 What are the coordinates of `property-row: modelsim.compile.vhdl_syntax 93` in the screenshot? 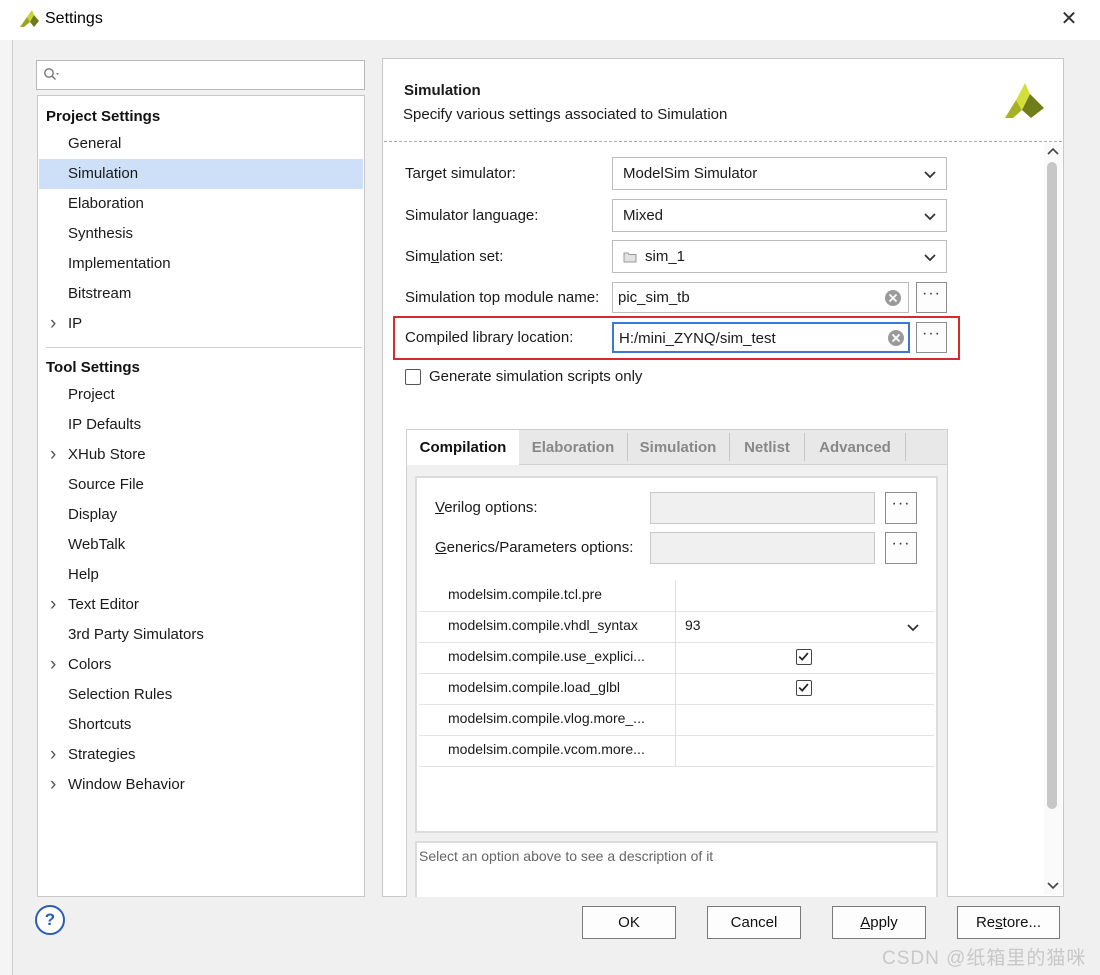 It's located at (676, 627).